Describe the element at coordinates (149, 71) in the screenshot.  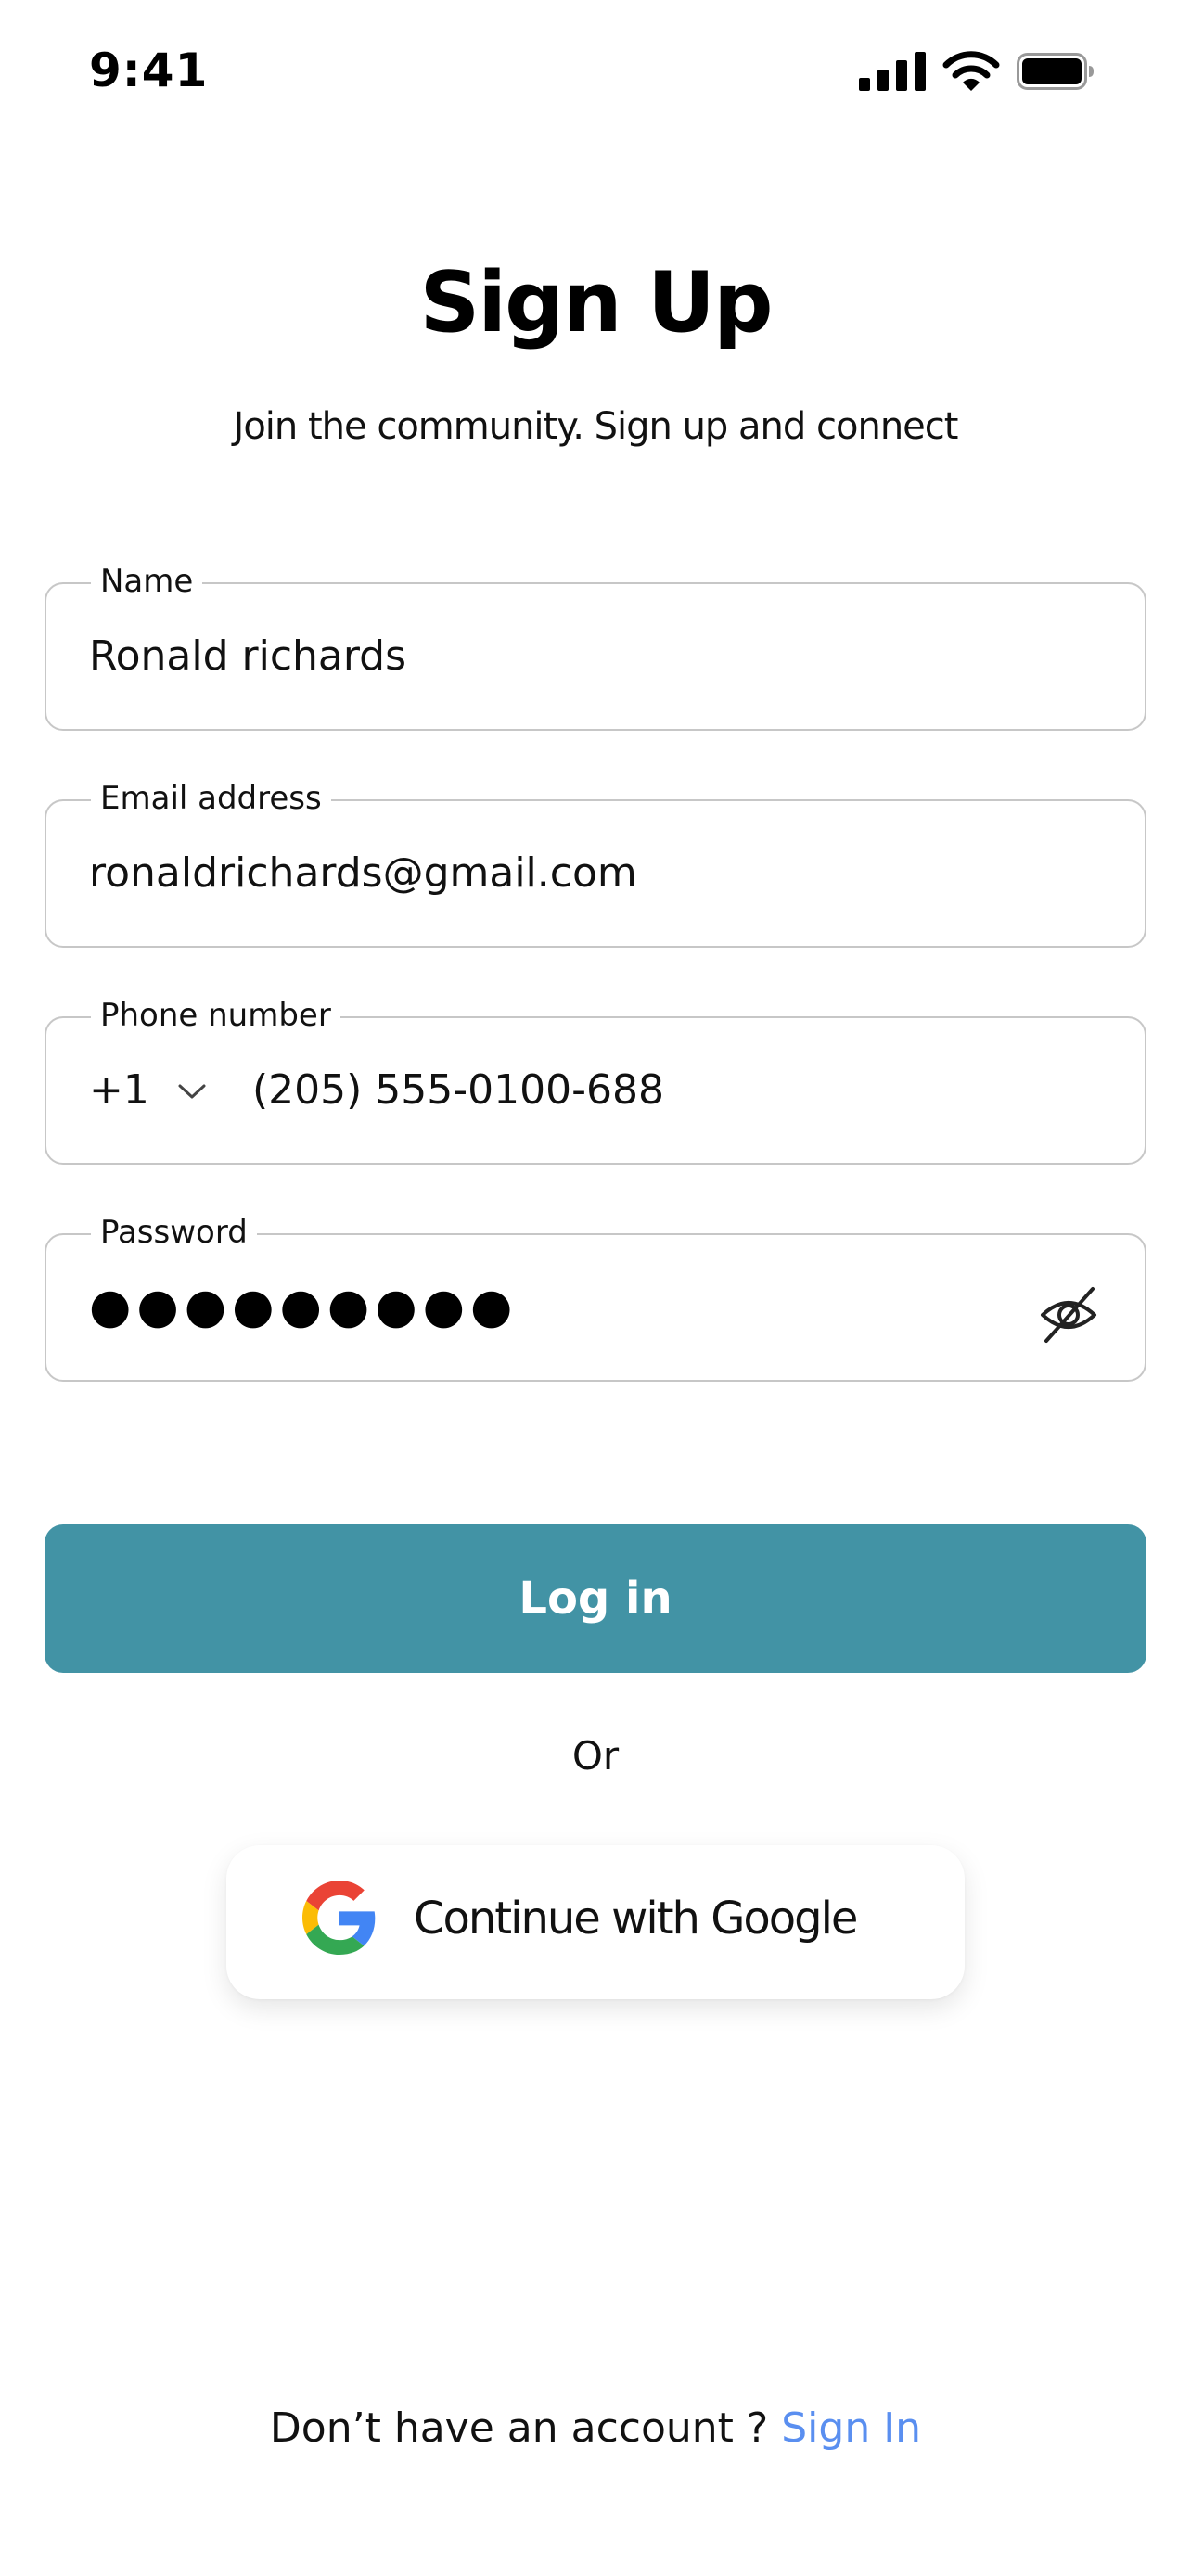
I see `status-time: 9:41` at that location.